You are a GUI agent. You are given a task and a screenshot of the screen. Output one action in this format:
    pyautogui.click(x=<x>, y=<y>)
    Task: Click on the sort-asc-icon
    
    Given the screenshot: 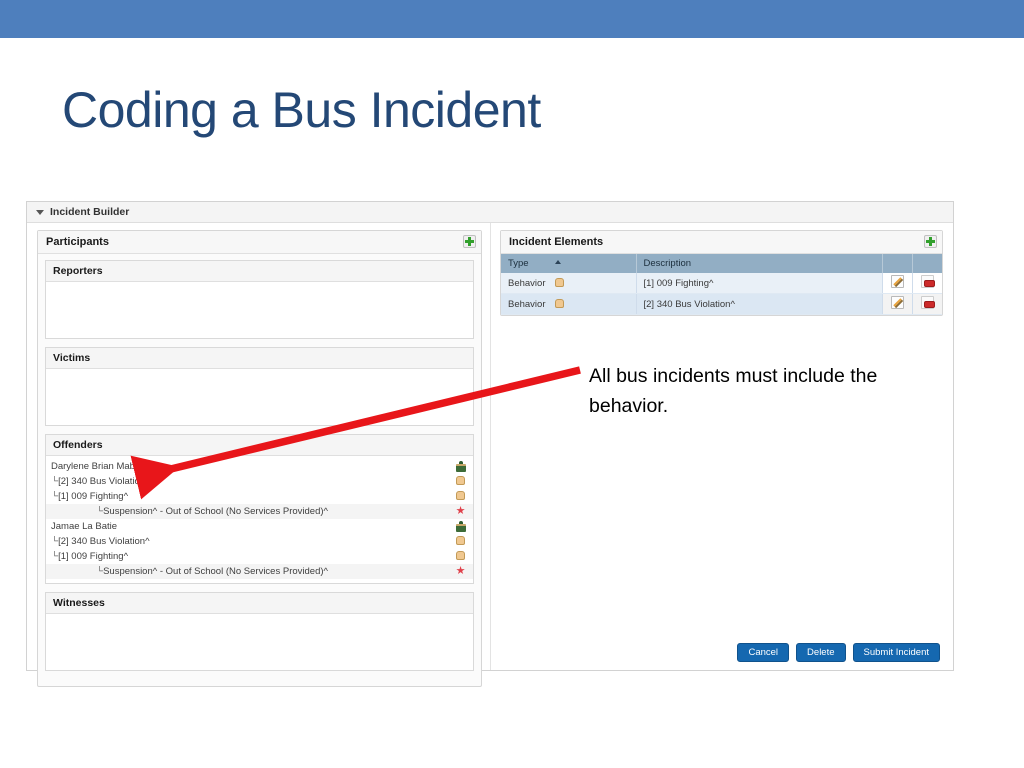 What is the action you would take?
    pyautogui.click(x=557, y=262)
    